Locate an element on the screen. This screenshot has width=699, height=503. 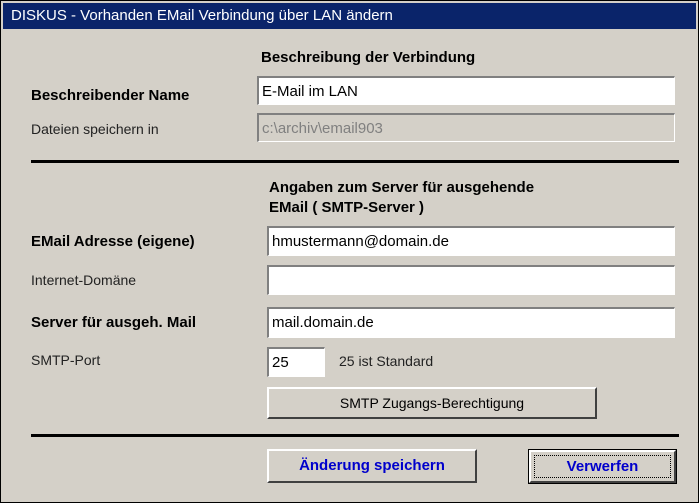
port-input: 25 is located at coordinates (296, 362).